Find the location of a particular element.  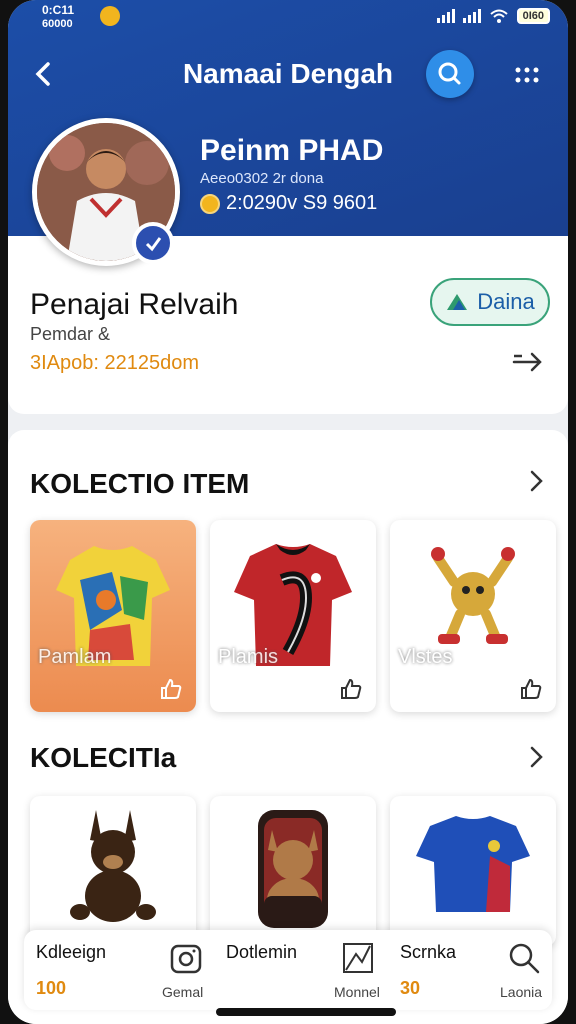

notification-icon is located at coordinates (110, 16).